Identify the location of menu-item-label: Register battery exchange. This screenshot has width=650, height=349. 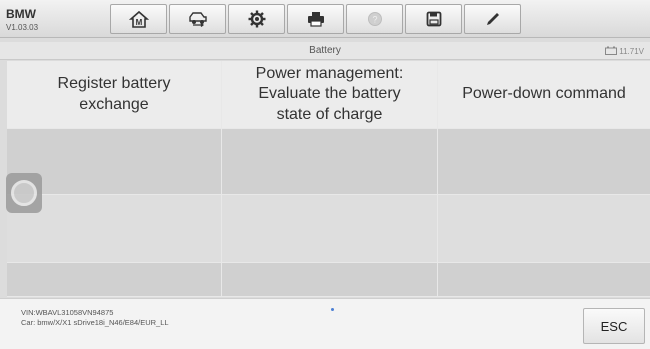
(114, 94).